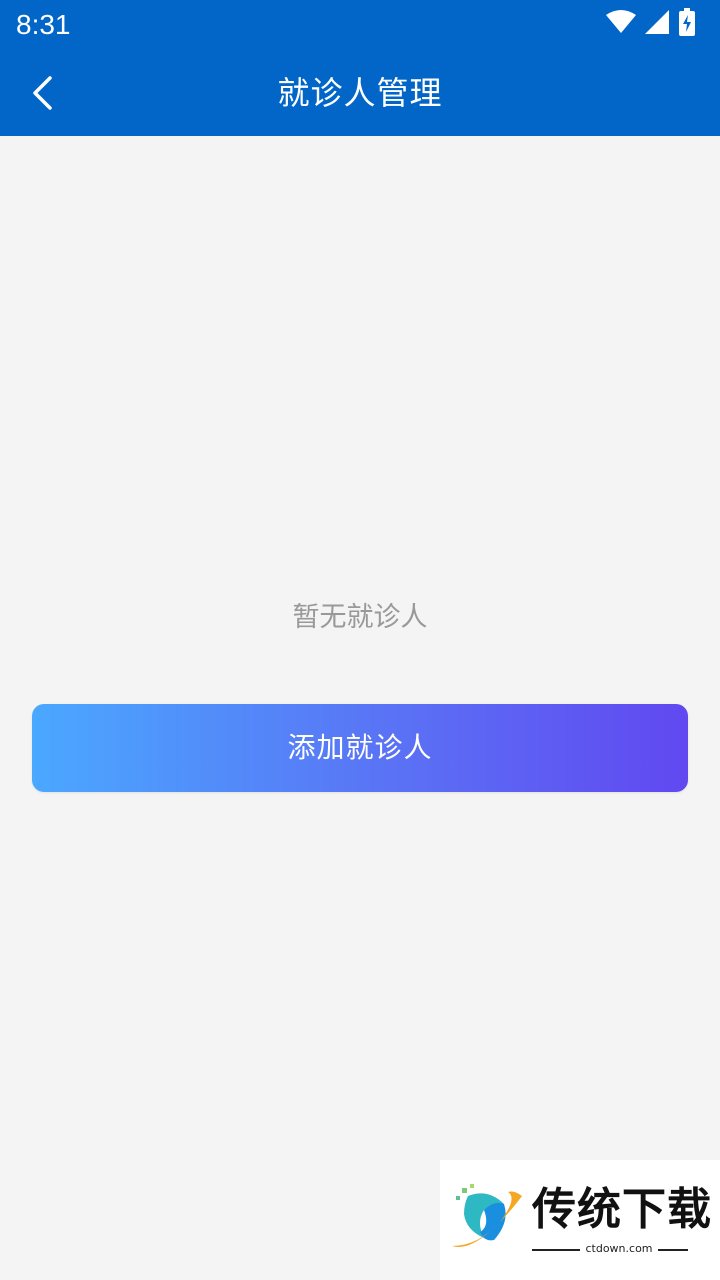 The height and width of the screenshot is (1280, 720). I want to click on add-patient-button: 添加就诊人, so click(360, 748).